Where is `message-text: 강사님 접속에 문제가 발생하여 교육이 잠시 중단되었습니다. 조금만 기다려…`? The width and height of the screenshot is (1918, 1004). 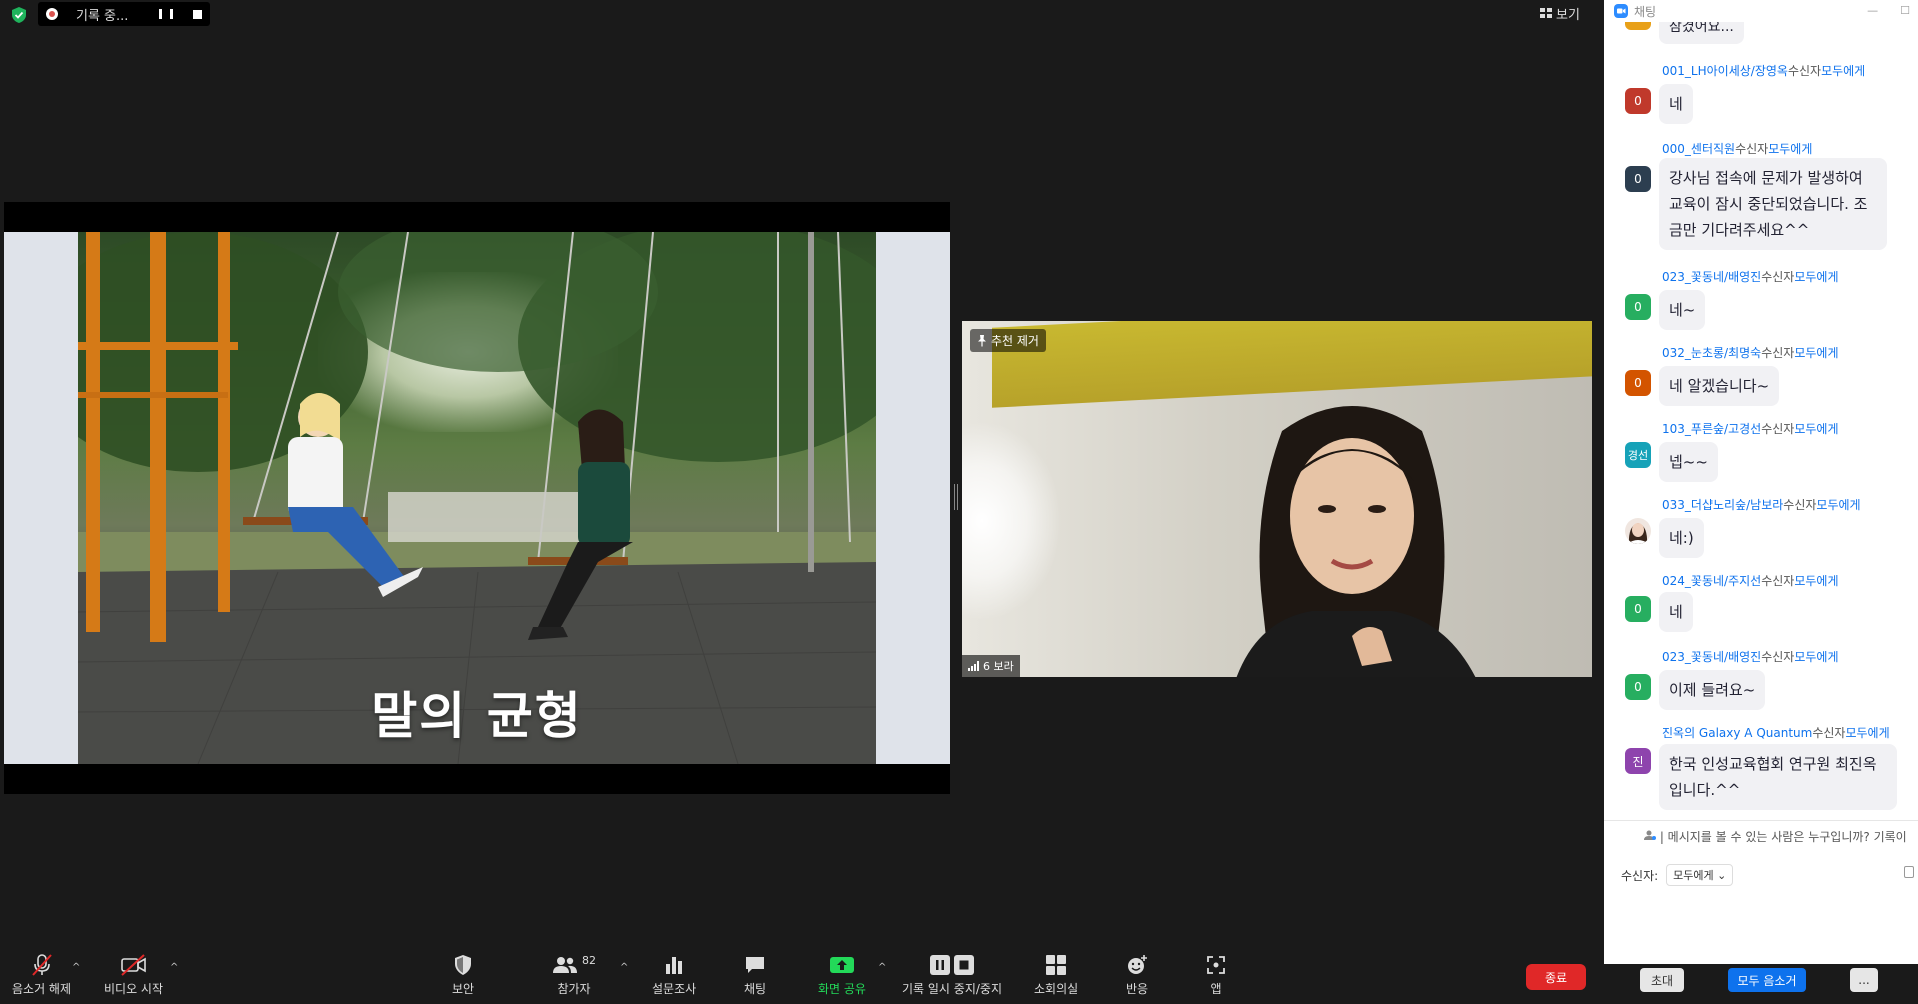
message-text: 강사님 접속에 문제가 발생하여 교육이 잠시 중단되었습니다. 조금만 기다려… is located at coordinates (1773, 204).